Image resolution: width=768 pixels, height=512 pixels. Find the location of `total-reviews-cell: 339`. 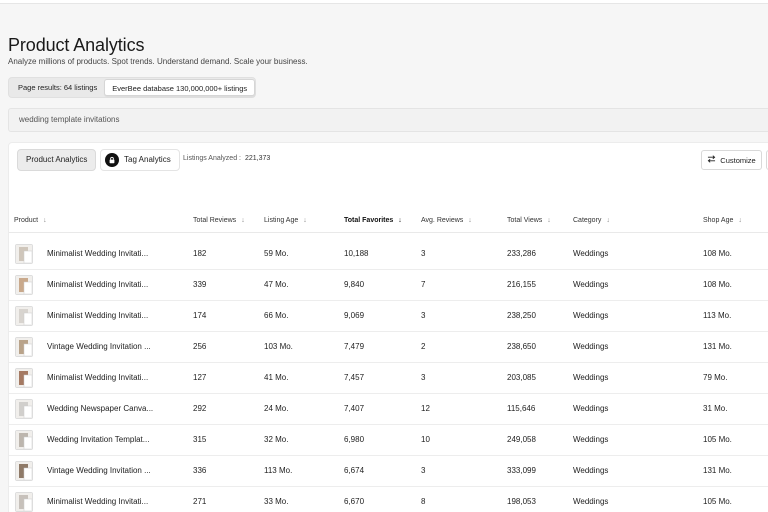

total-reviews-cell: 339 is located at coordinates (200, 284).